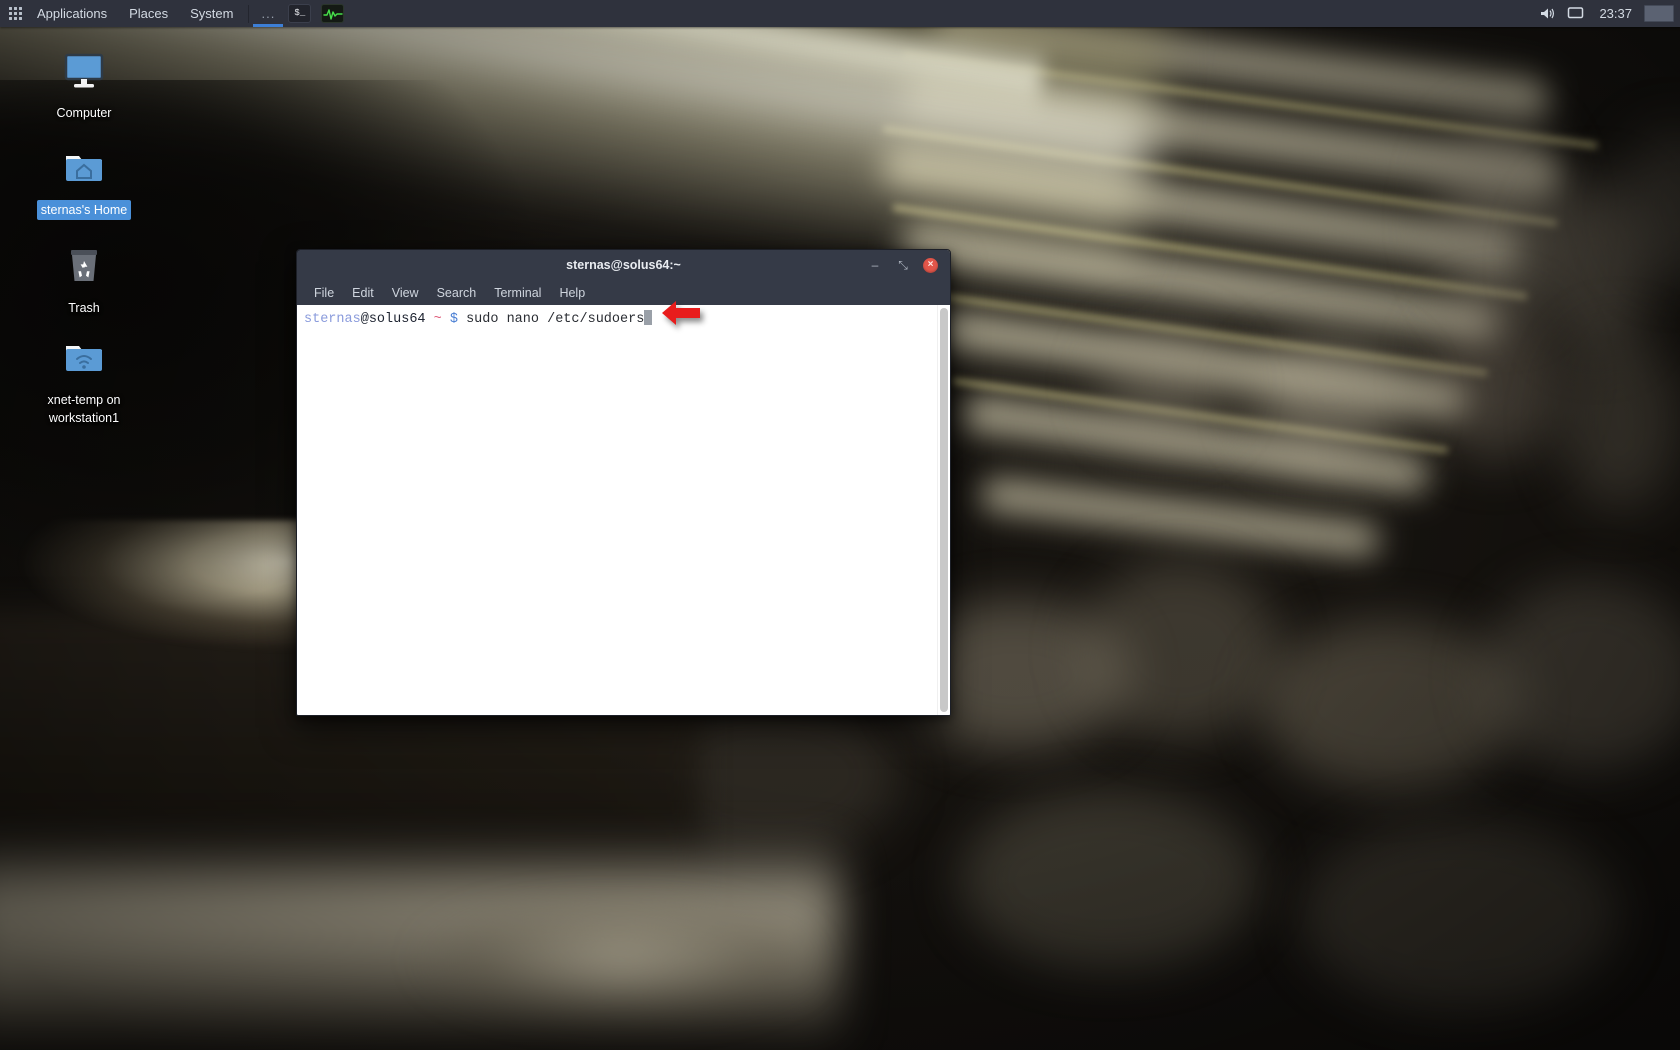 This screenshot has width=1680, height=1050. I want to click on prompt-host: @solus64, so click(393, 319).